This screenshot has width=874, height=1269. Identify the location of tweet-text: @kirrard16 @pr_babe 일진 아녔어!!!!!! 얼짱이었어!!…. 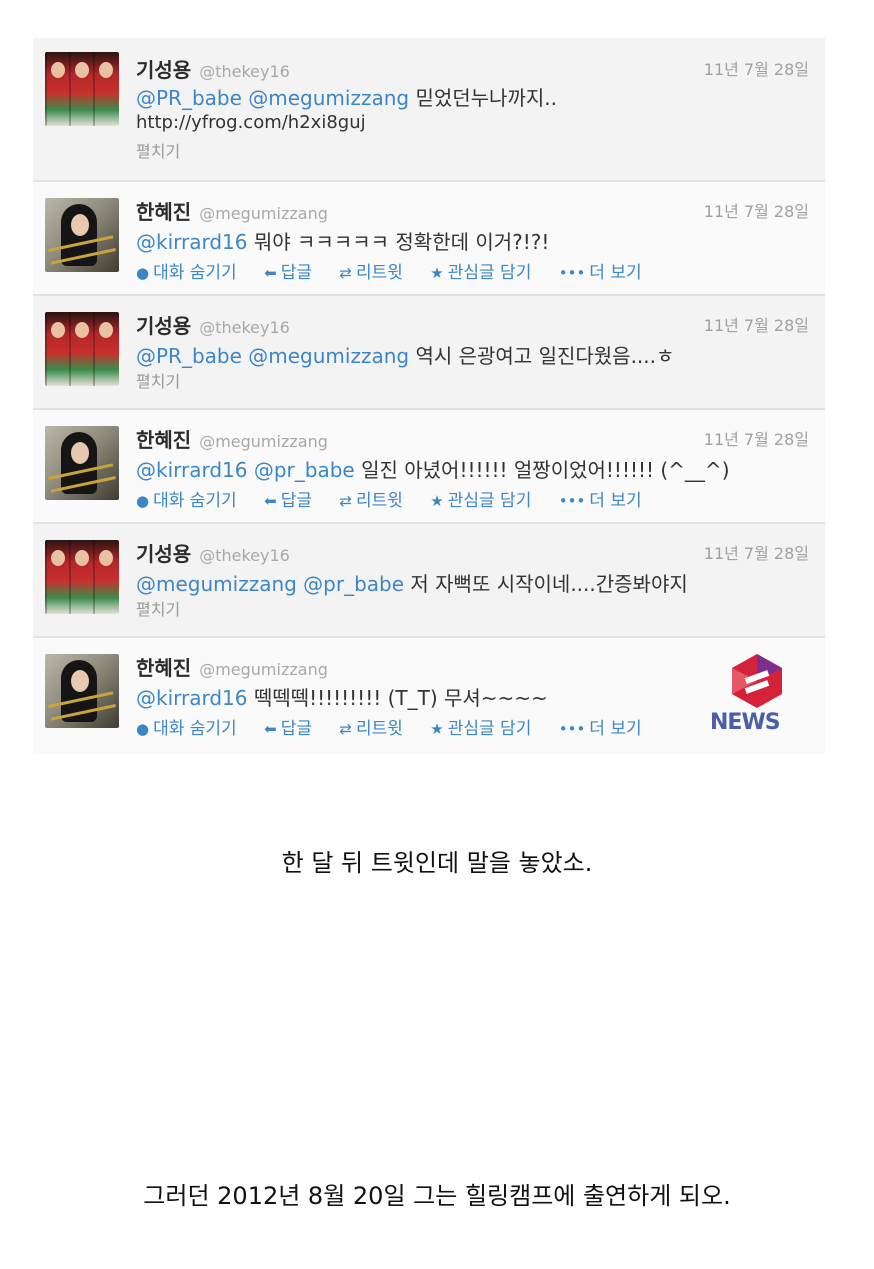
(433, 470).